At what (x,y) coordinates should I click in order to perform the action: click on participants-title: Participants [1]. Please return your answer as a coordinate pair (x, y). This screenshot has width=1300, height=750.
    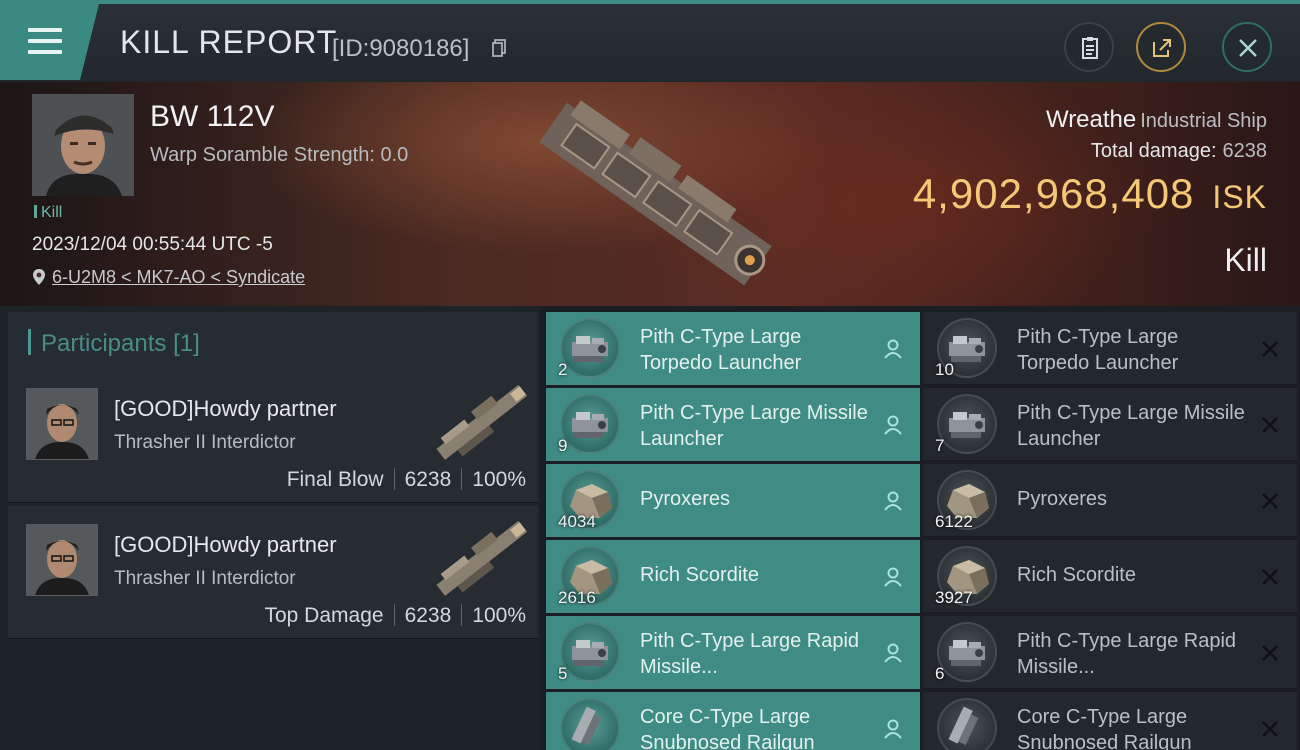
    Looking at the image, I should click on (120, 343).